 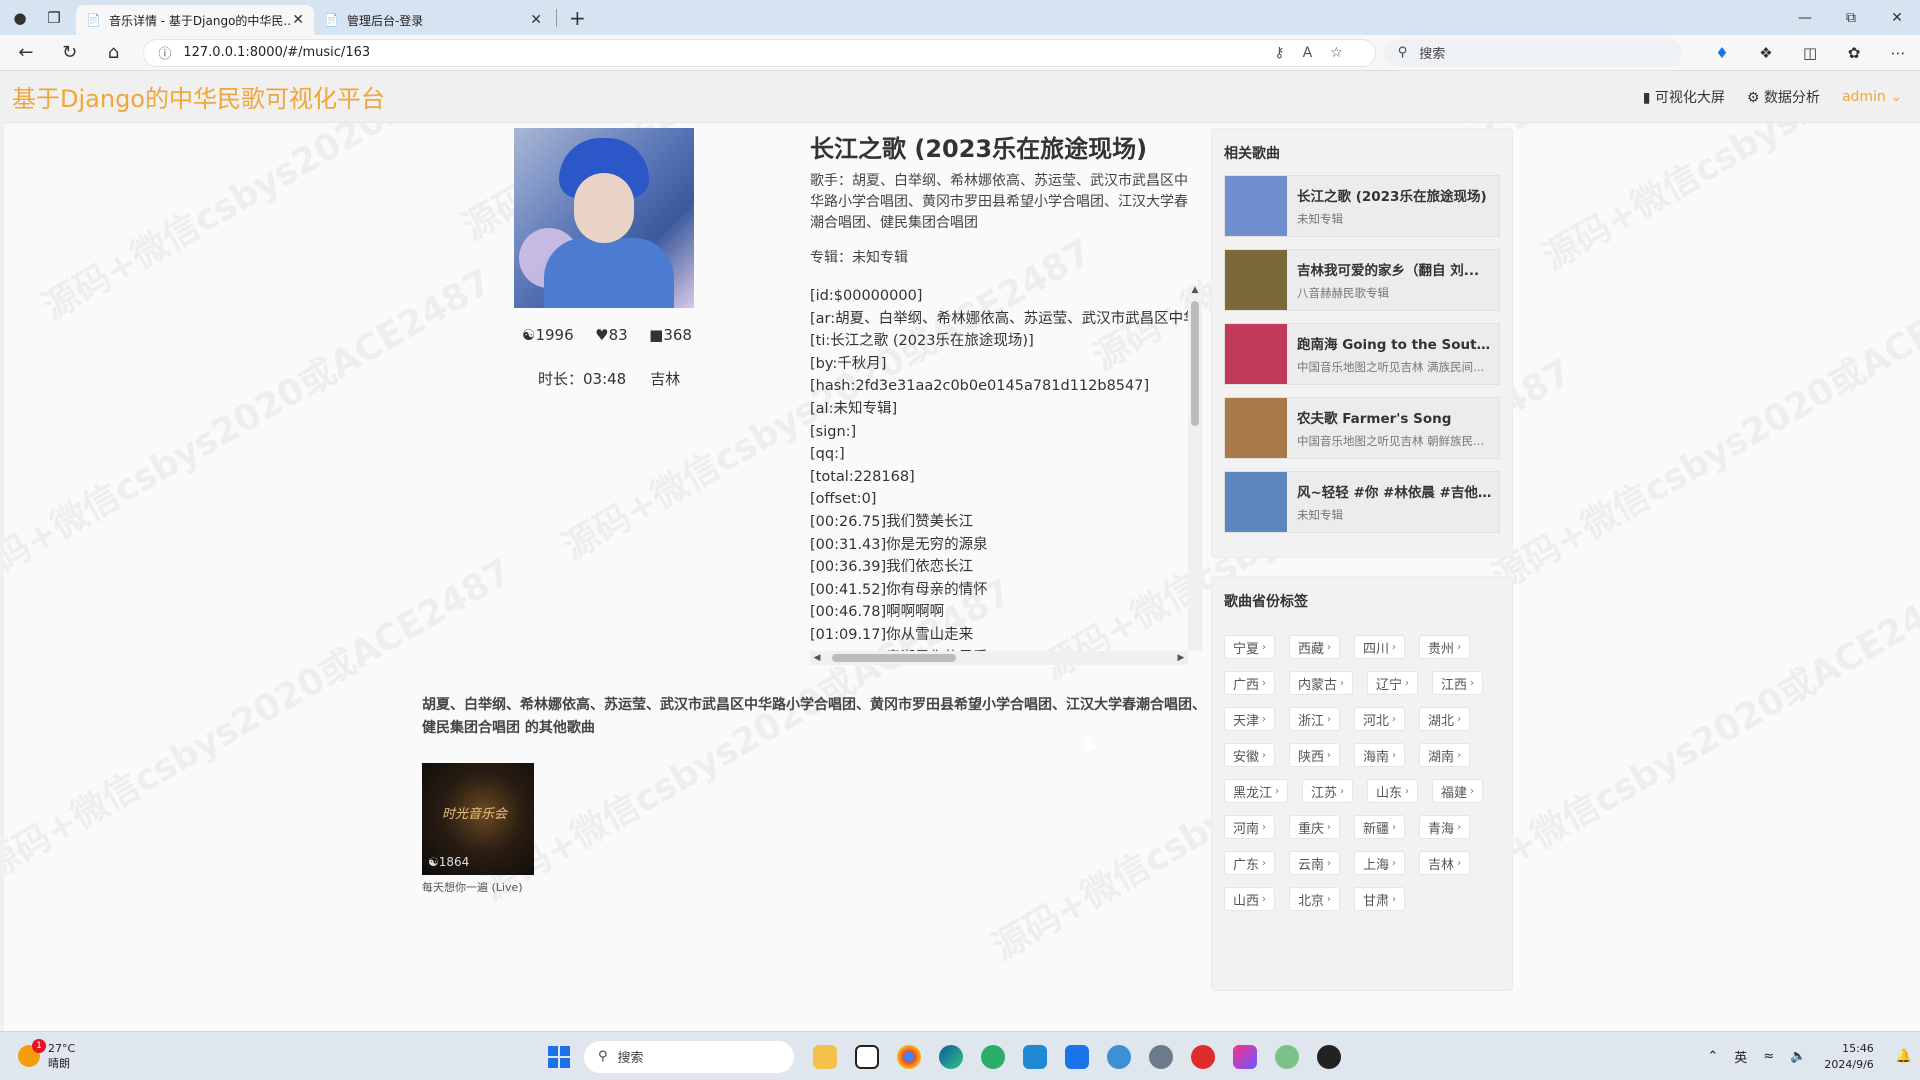 What do you see at coordinates (1250, 683) in the screenshot?
I see `province-tag: 广西 ›` at bounding box center [1250, 683].